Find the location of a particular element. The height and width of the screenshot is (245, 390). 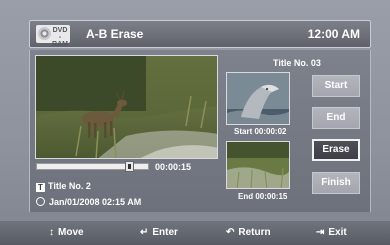

start-button: Start is located at coordinates (336, 86).